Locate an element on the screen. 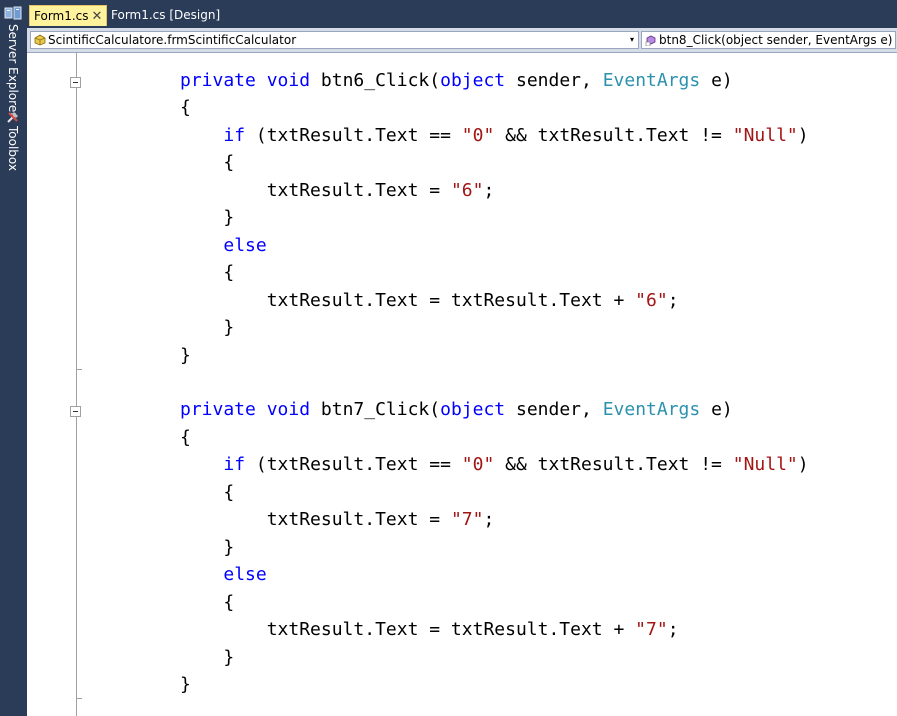 This screenshot has height=716, width=897. server-explorer-tab: Server Explorer is located at coordinates (13, 70).